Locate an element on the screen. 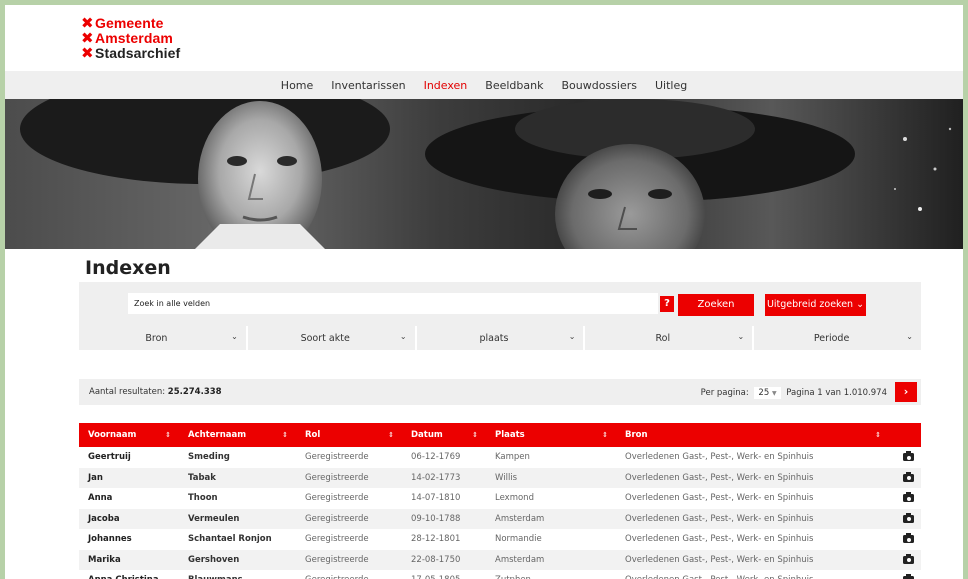 This screenshot has width=968, height=579. column-header-scan is located at coordinates (905, 435).